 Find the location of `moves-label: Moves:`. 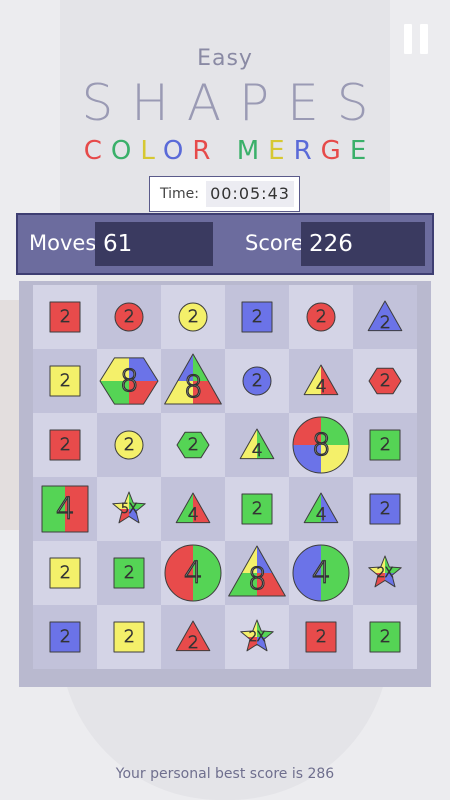

moves-label: Moves: is located at coordinates (66, 243).